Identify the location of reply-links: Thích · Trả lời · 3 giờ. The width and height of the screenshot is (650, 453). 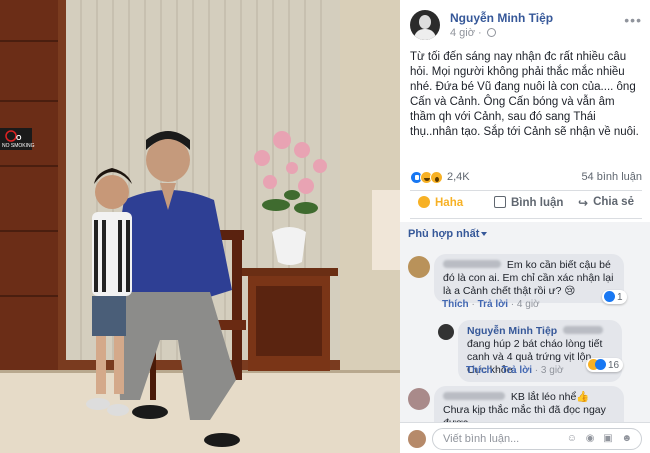
(515, 370).